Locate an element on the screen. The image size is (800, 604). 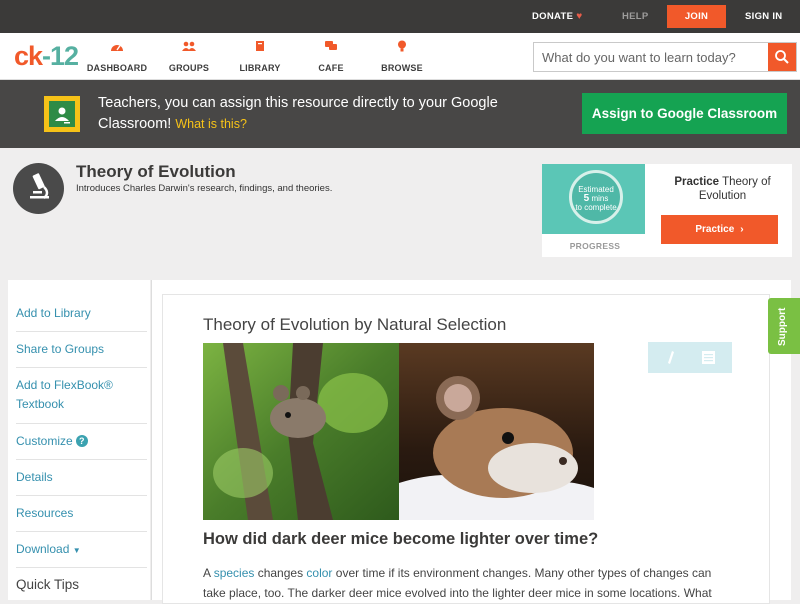
help-icon: ? is located at coordinates (81, 441).